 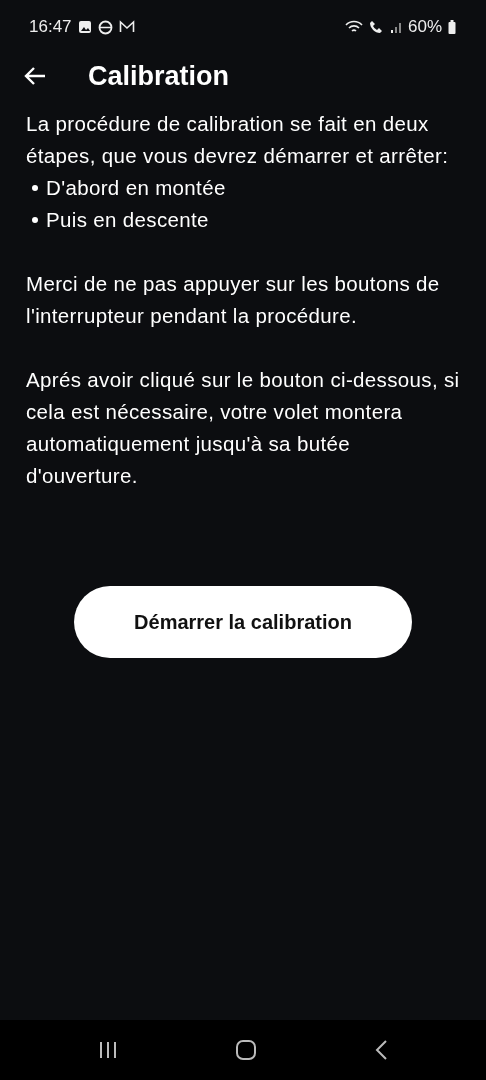 What do you see at coordinates (127, 220) in the screenshot?
I see `step-text: Puis en descente` at bounding box center [127, 220].